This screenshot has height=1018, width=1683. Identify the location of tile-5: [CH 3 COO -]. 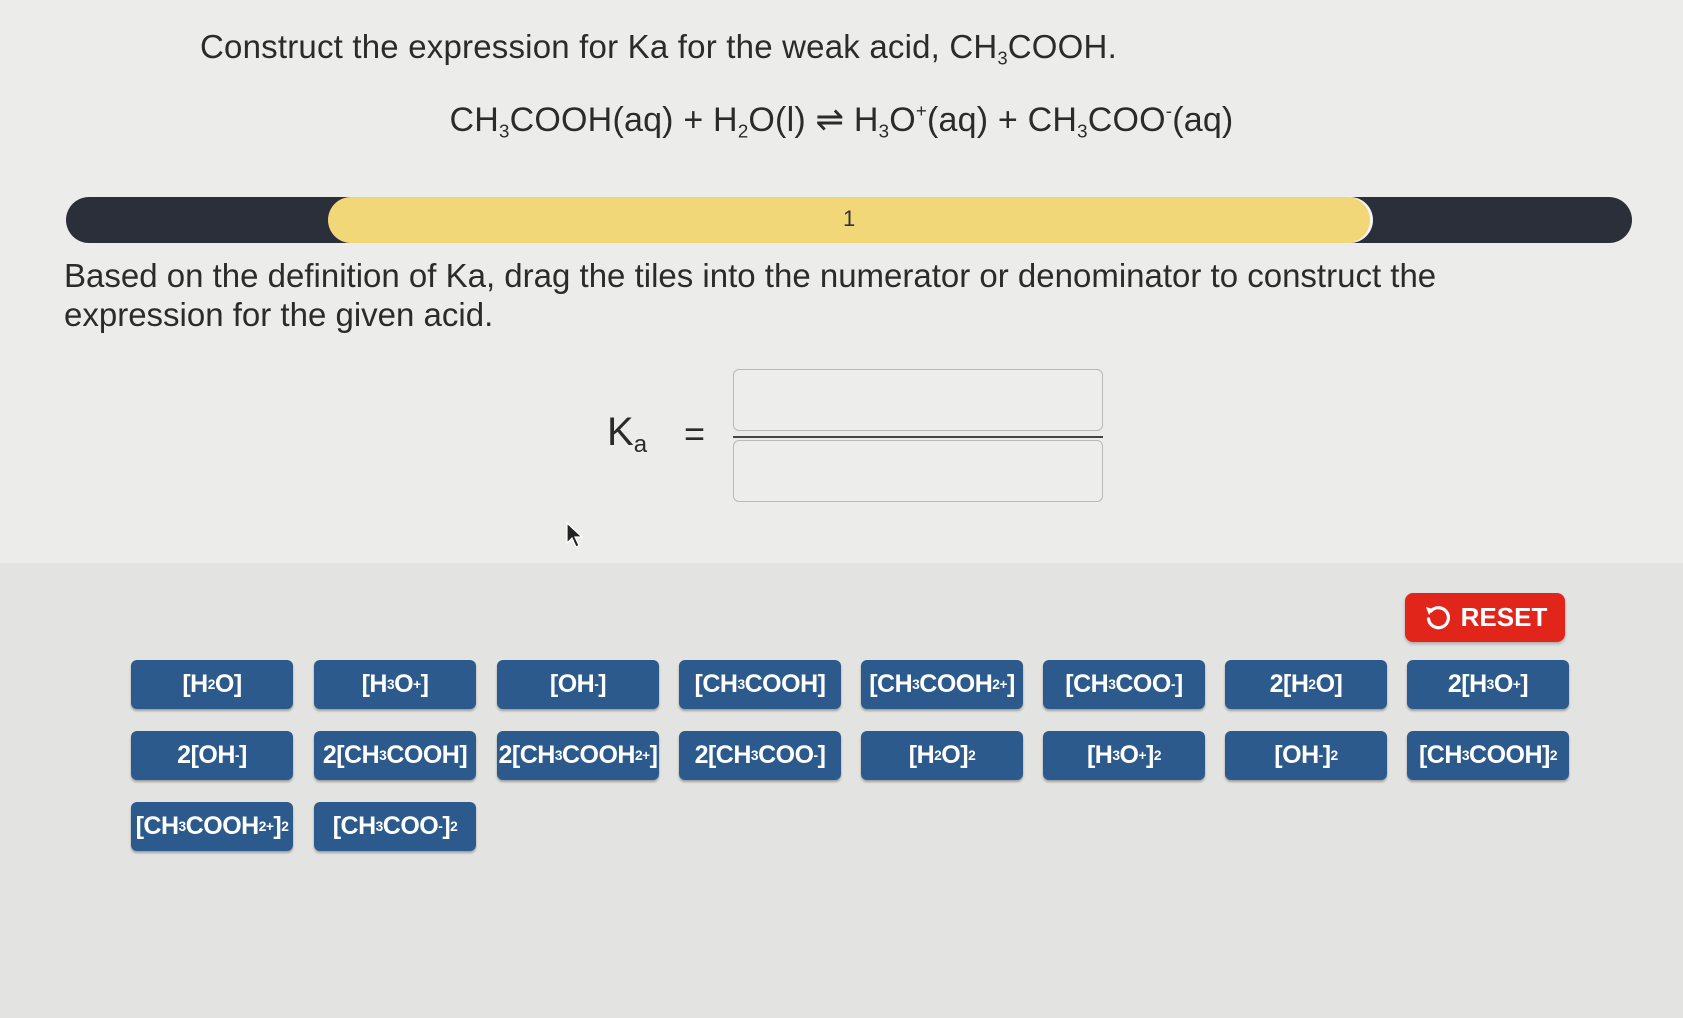
(1124, 684).